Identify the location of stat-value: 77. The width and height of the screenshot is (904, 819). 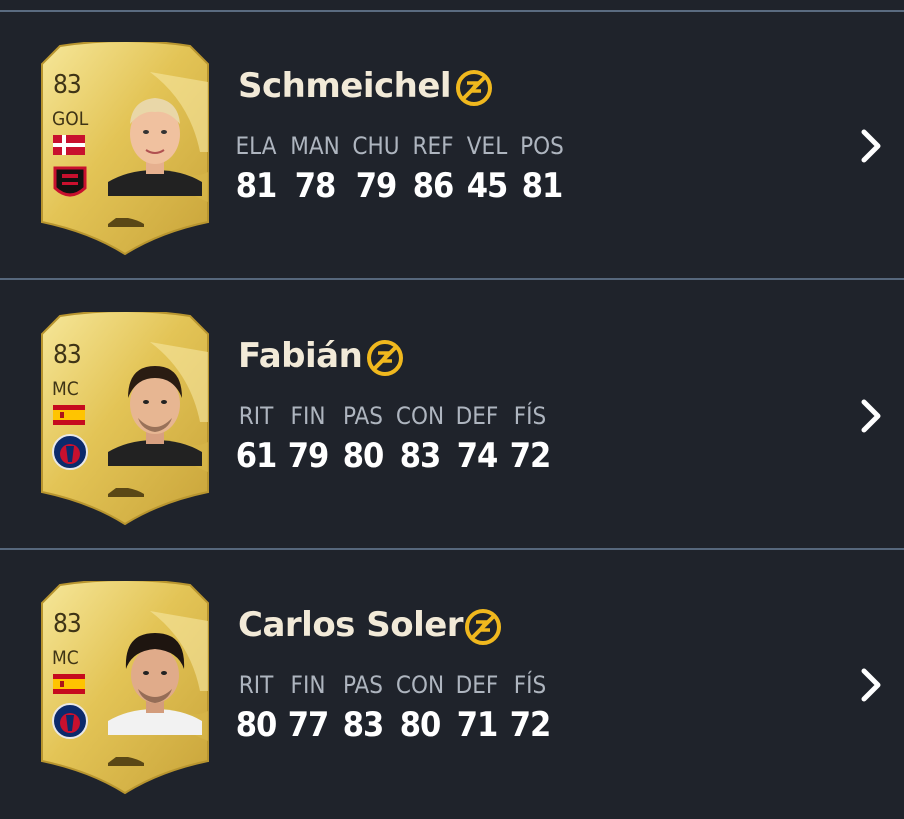
(308, 725).